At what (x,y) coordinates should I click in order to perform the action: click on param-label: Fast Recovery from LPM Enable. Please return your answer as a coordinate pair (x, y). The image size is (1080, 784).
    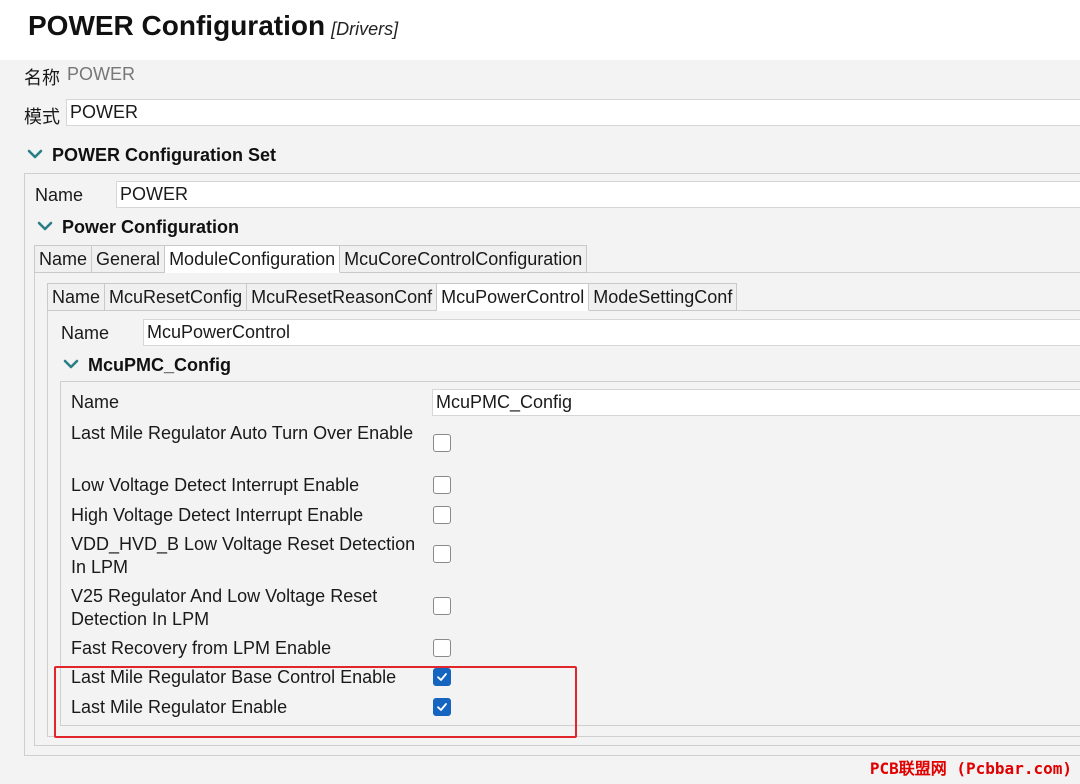
    Looking at the image, I should click on (201, 648).